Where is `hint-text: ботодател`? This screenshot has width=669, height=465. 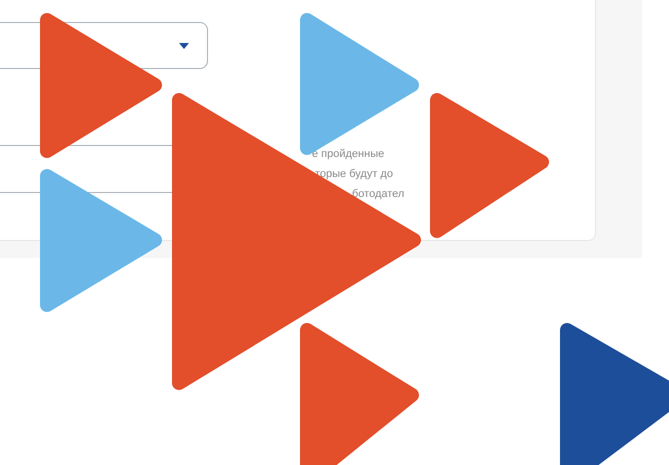
hint-text: ботодател is located at coordinates (378, 194).